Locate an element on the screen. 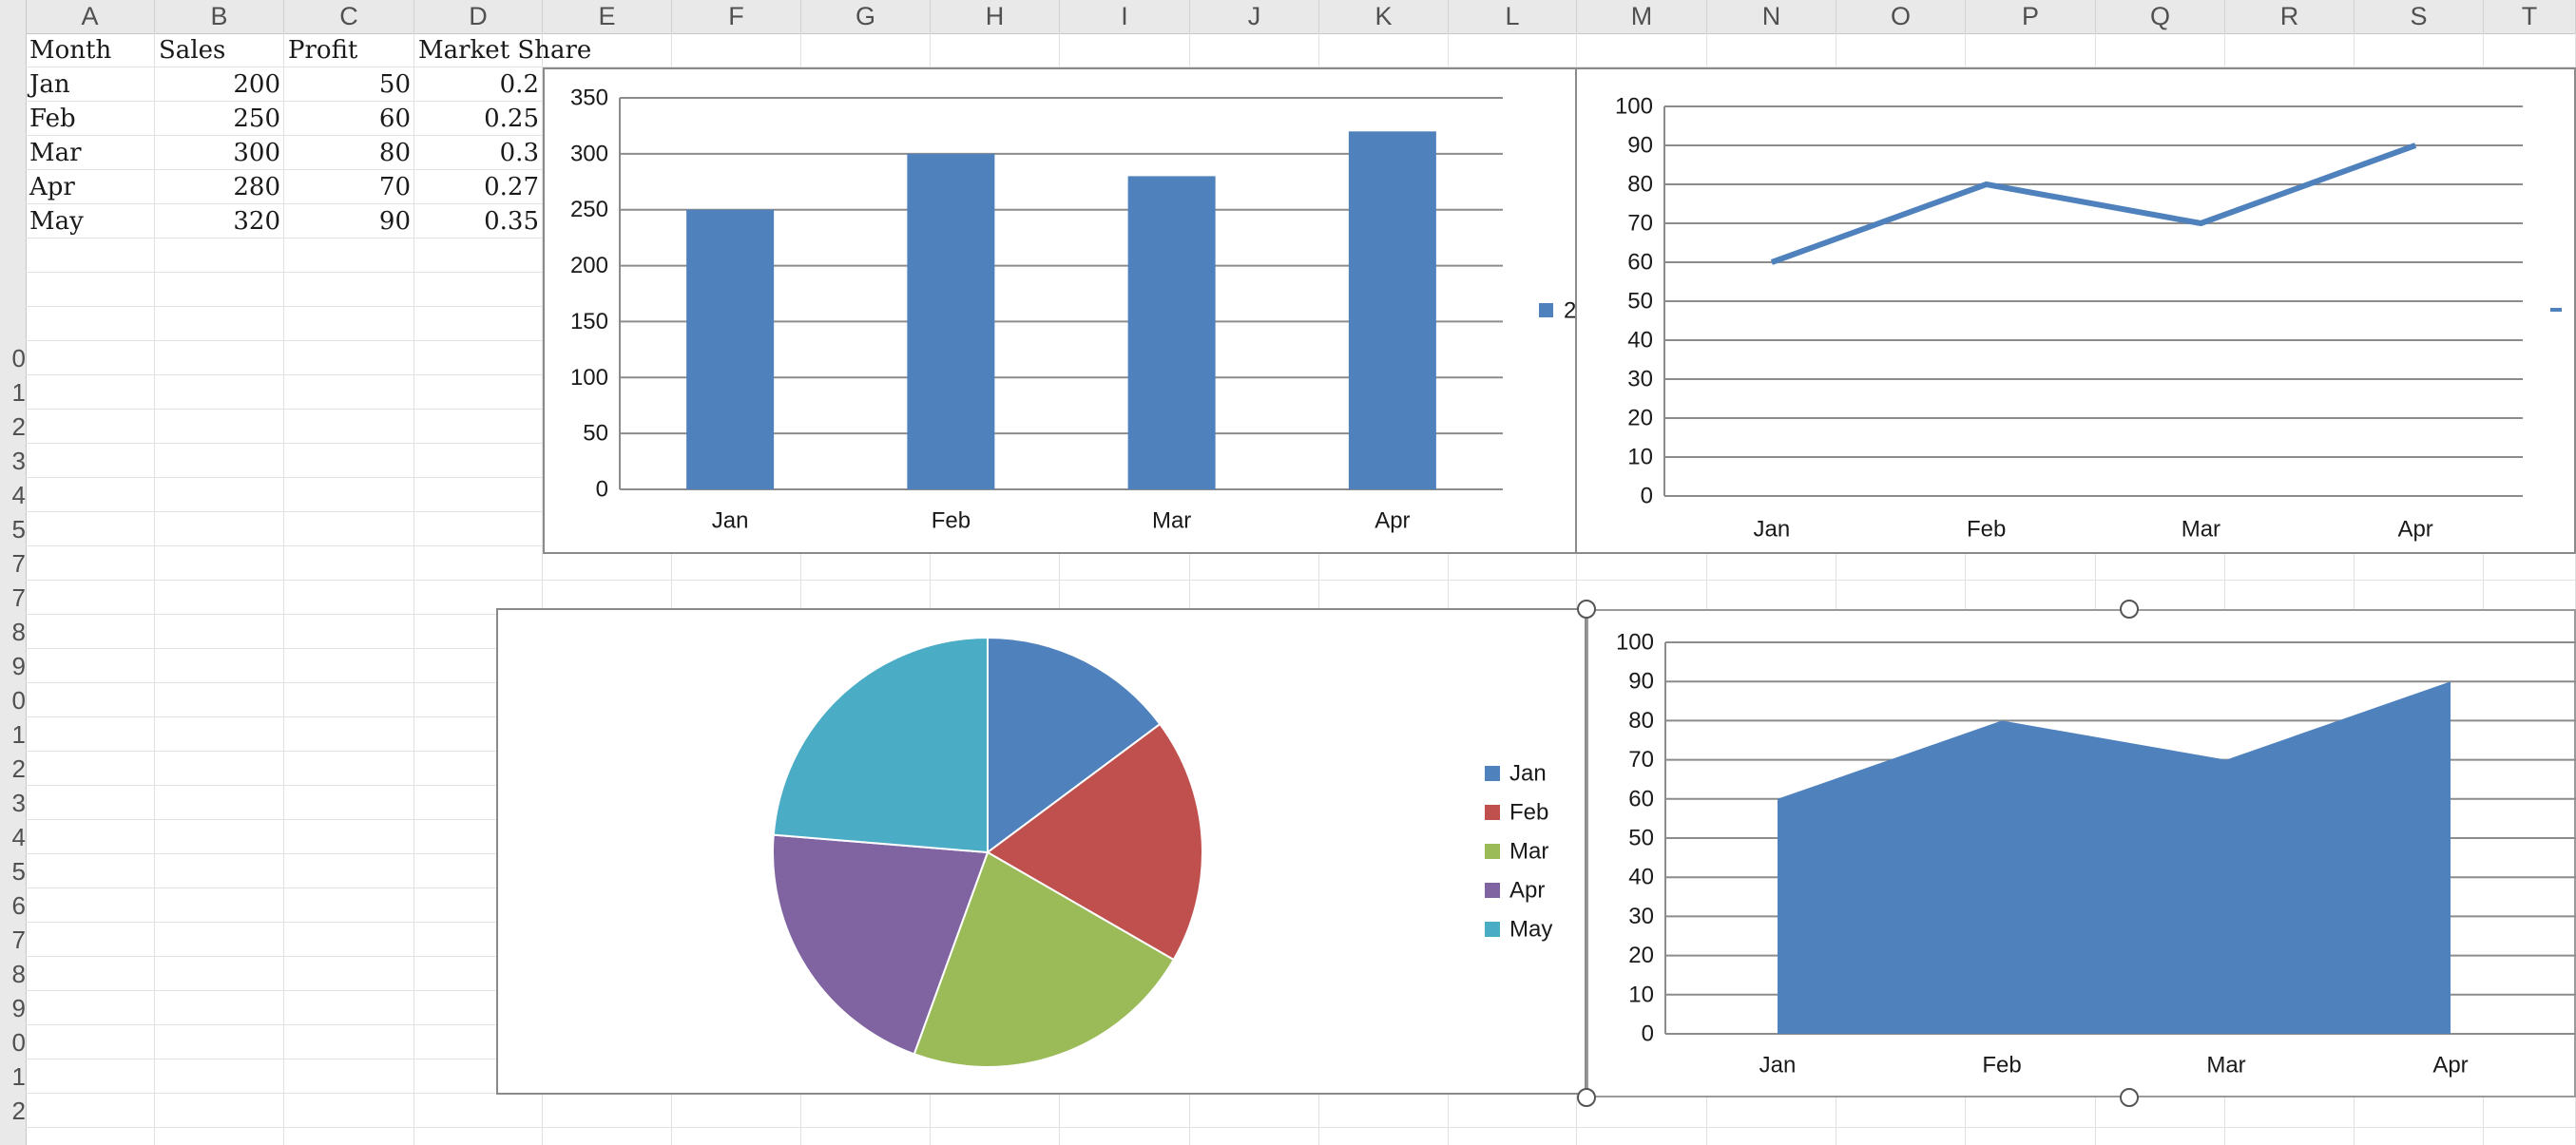  column-header-t: T is located at coordinates (2530, 16).